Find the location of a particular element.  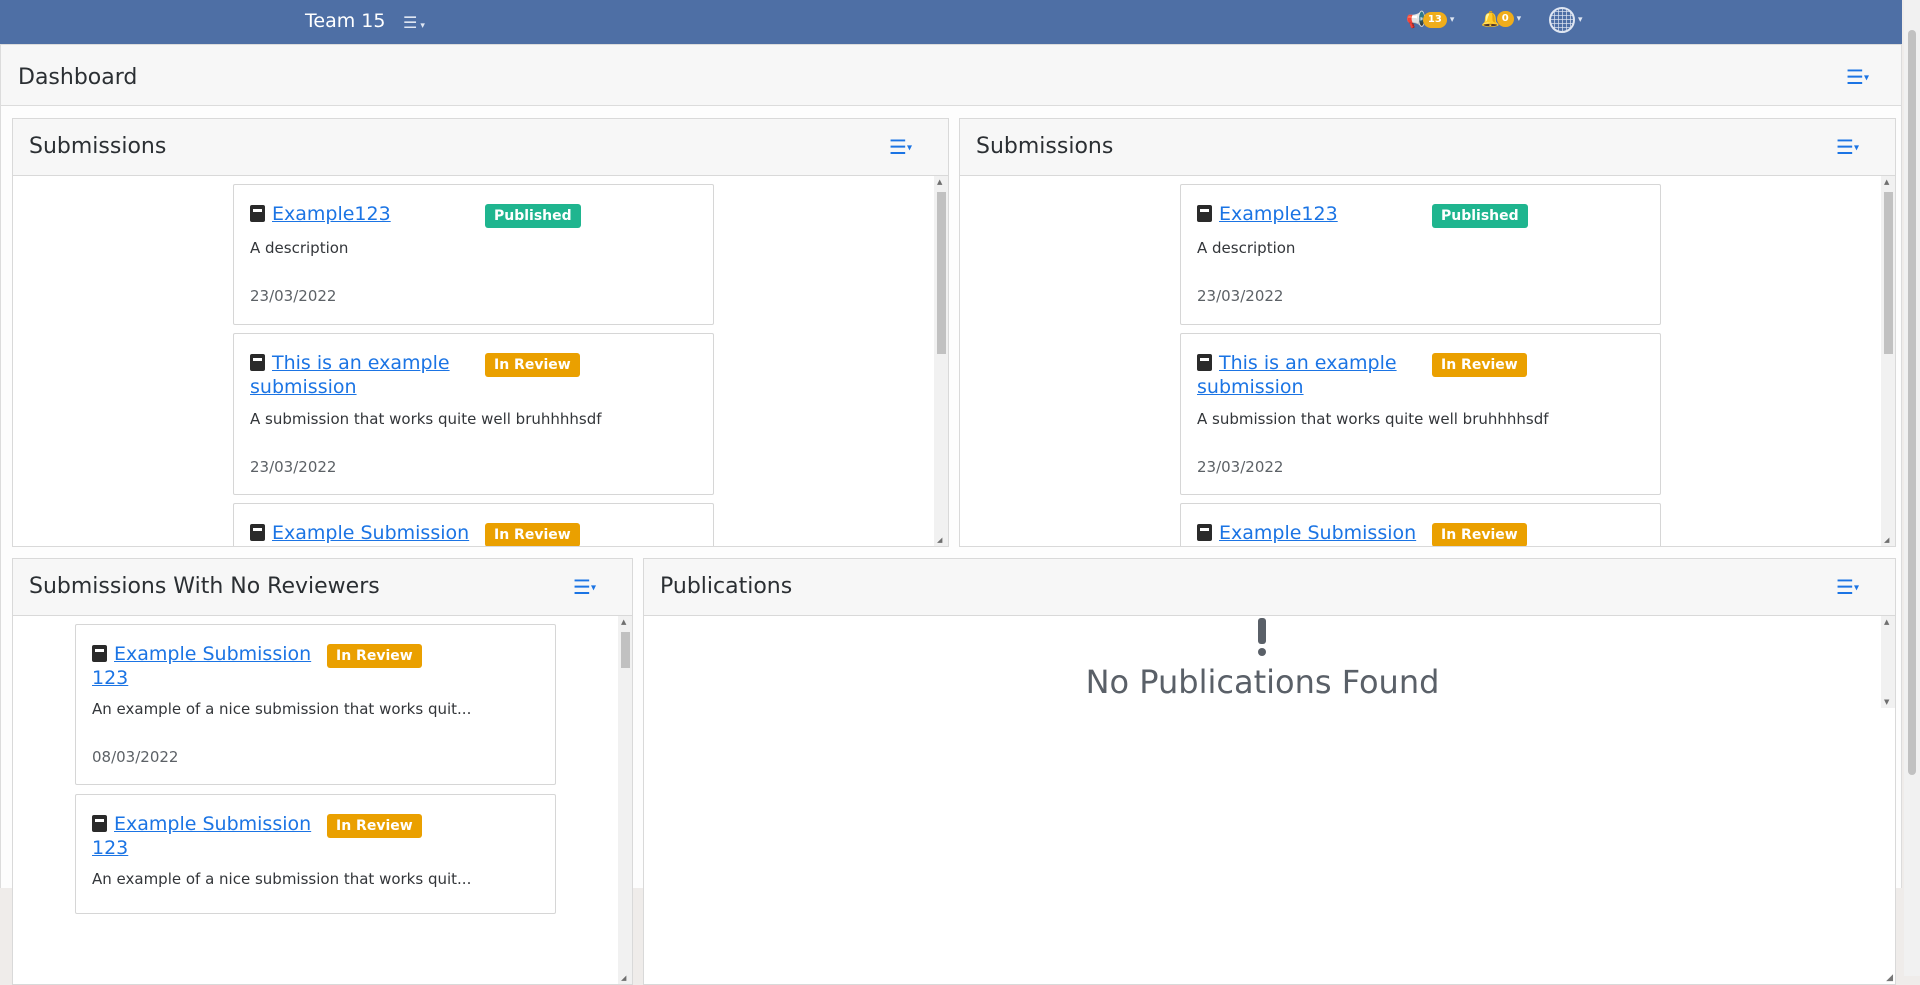

announcements-button: 📢 13 ▾ is located at coordinates (1430, 19).